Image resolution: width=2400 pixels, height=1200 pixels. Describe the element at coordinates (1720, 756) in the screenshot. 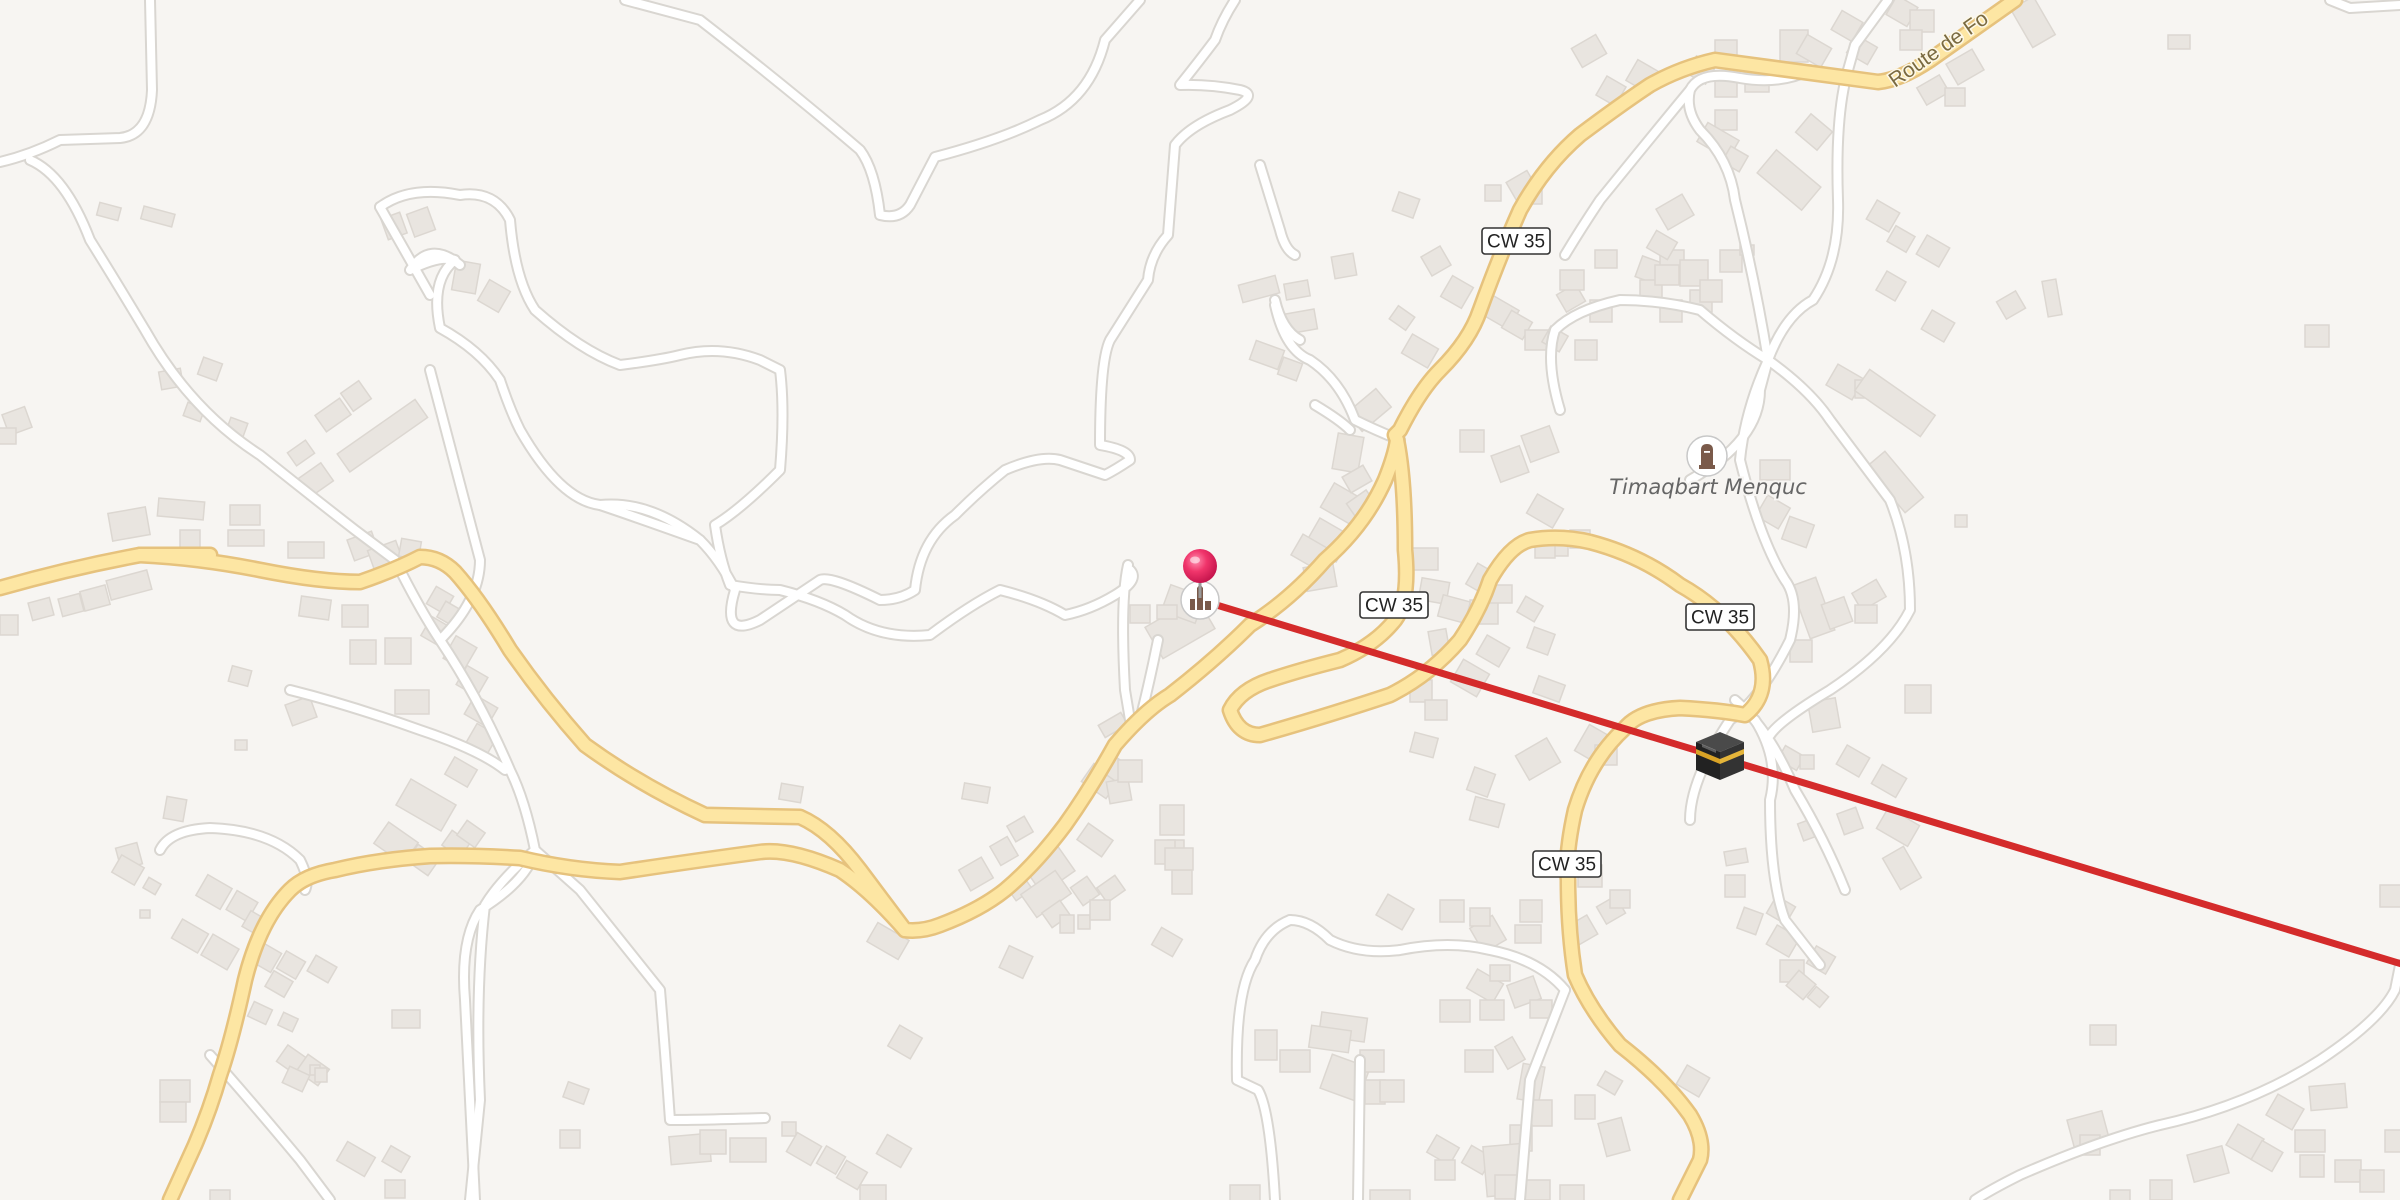

I see `kaaba-icon` at that location.